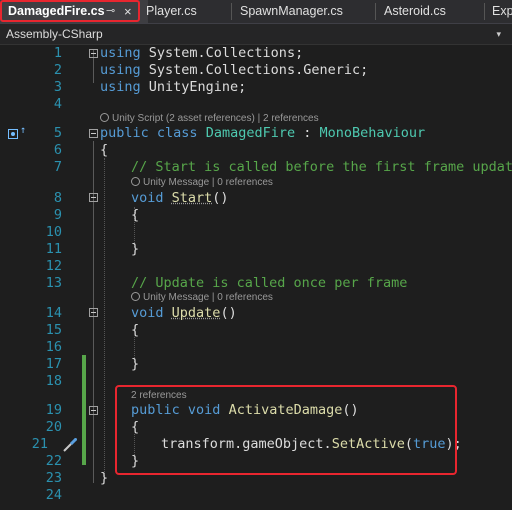 This screenshot has height=510, width=512. What do you see at coordinates (53, 232) in the screenshot?
I see `line-number: 10` at bounding box center [53, 232].